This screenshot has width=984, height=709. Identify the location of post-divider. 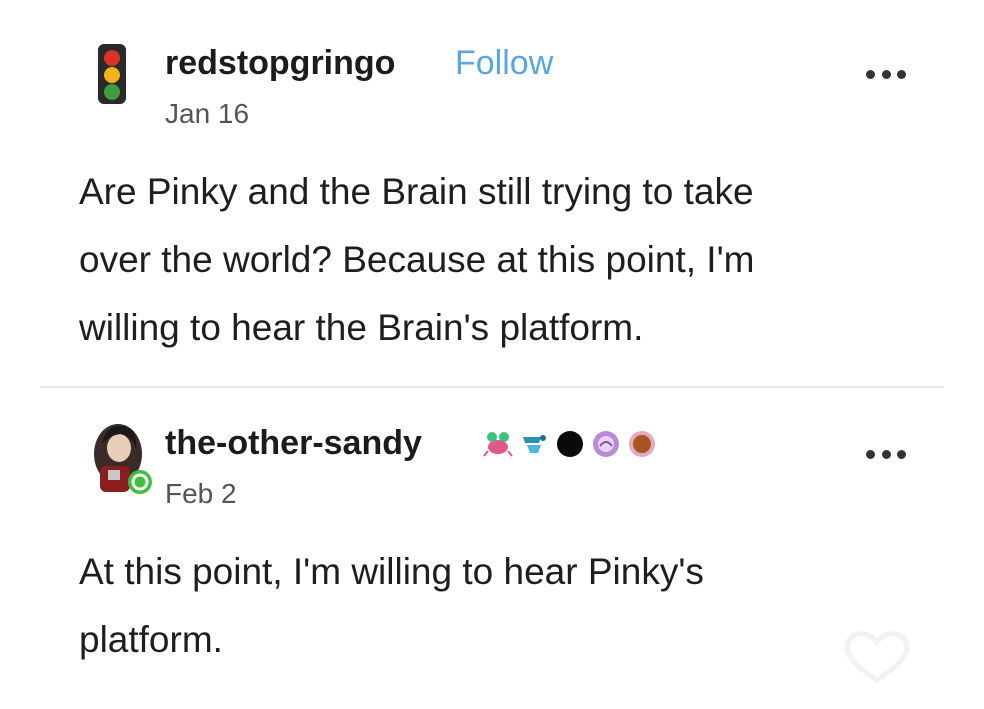
(492, 387).